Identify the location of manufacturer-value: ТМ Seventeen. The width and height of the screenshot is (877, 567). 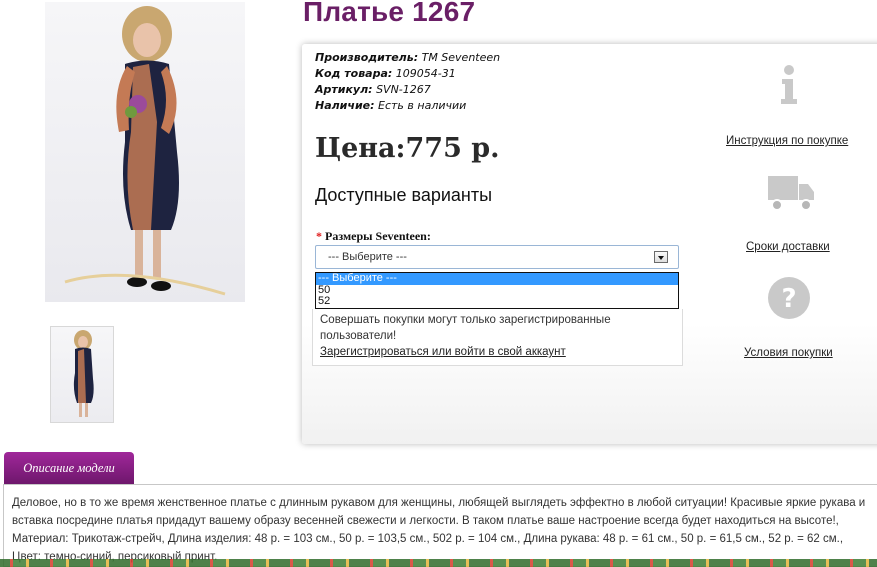
(461, 57).